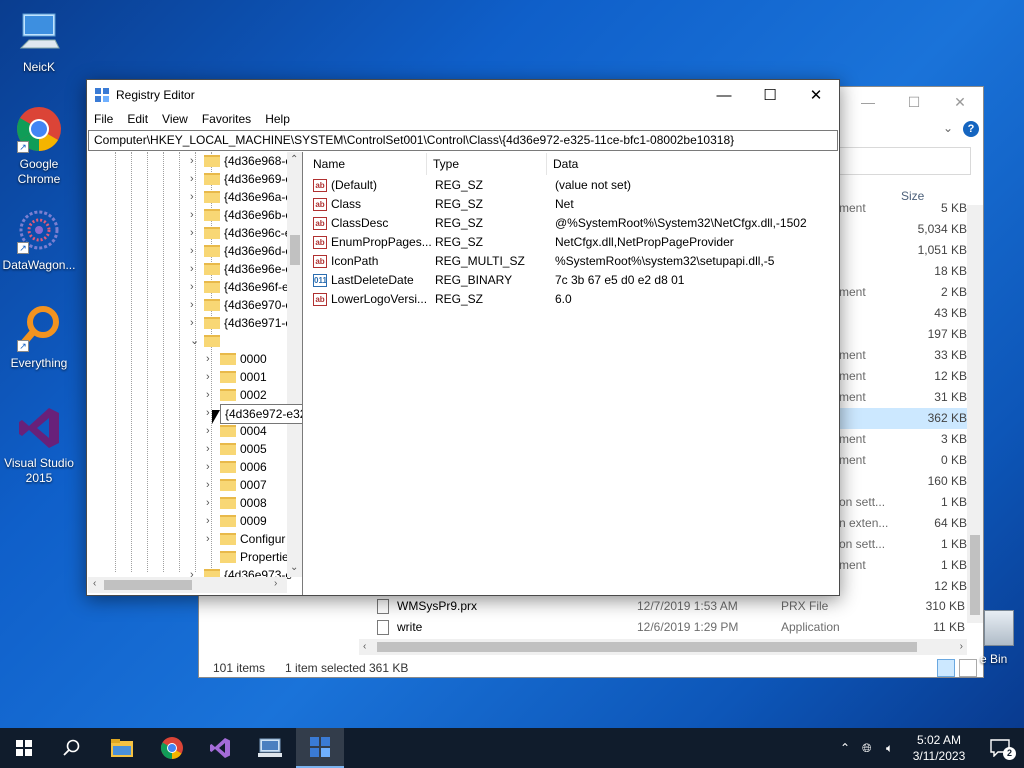  I want to click on list-item: ment 31 KB, so click(903, 397).